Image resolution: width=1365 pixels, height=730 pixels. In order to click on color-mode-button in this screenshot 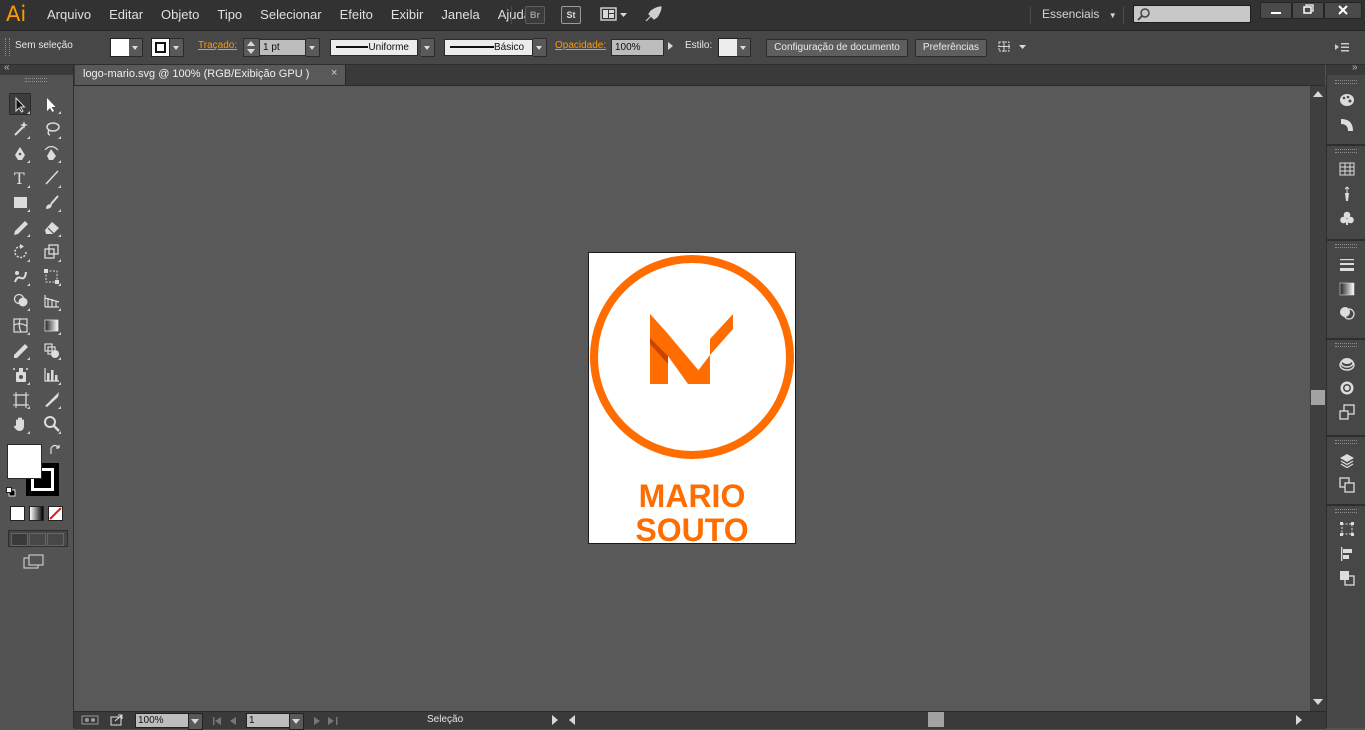, I will do `click(17, 513)`.